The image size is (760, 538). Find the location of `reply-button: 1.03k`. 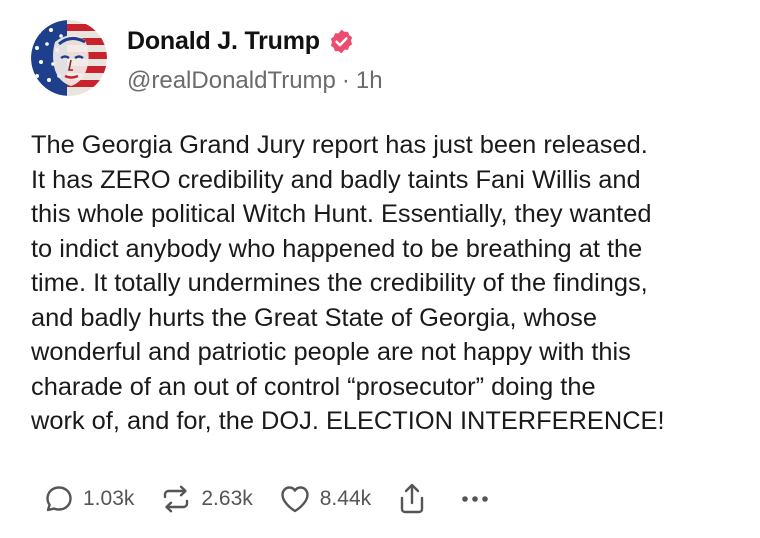

reply-button: 1.03k is located at coordinates (89, 499).